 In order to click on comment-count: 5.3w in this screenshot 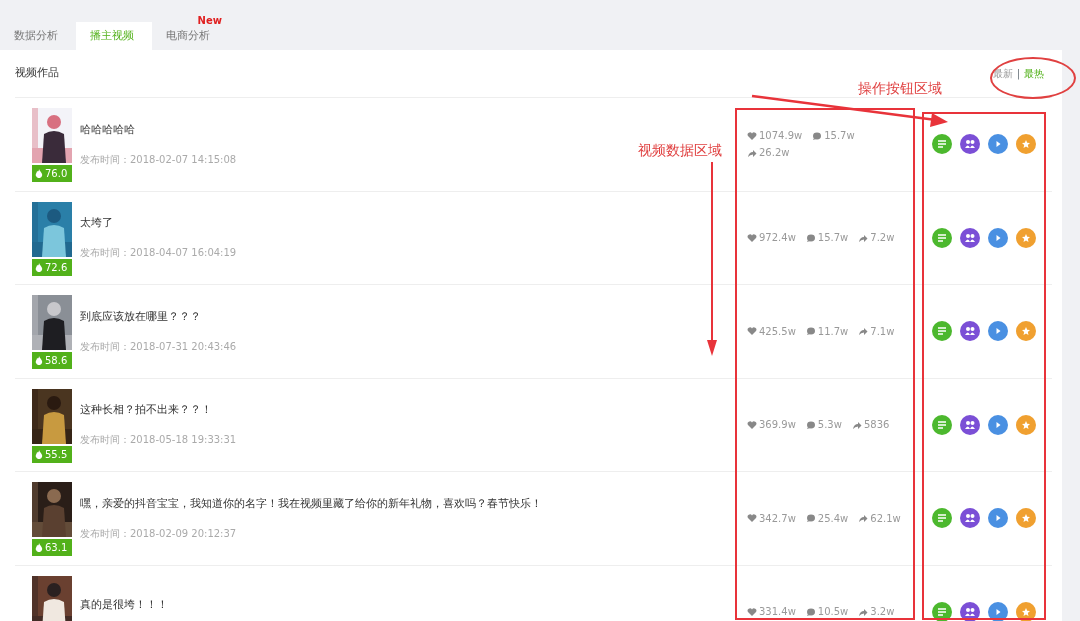, I will do `click(829, 425)`.